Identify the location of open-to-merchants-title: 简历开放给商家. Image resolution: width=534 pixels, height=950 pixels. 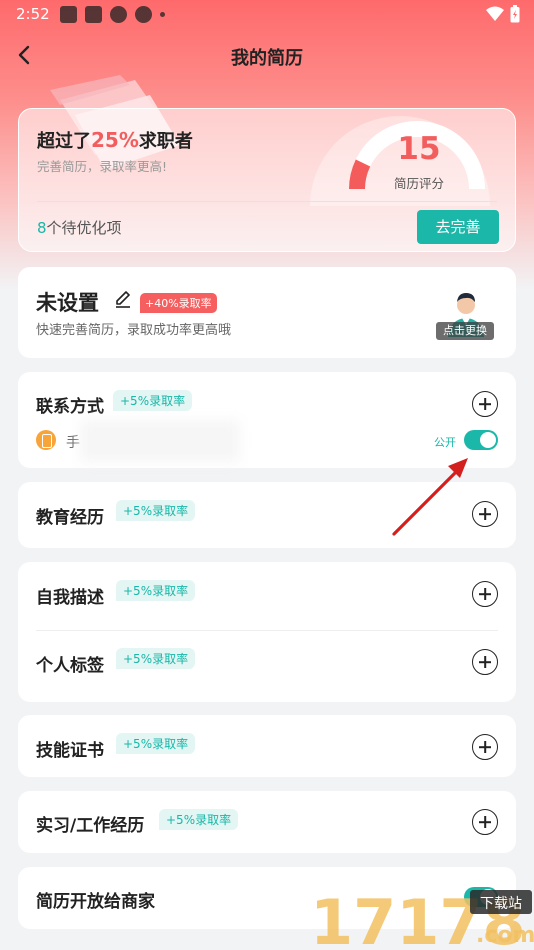
(95, 902).